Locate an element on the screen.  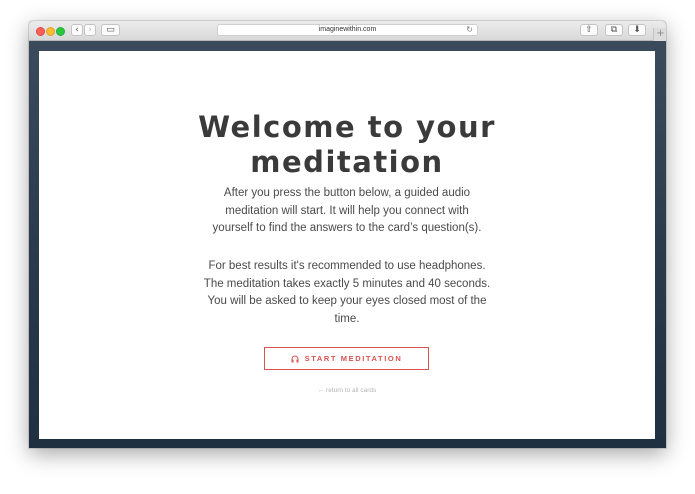
chevron-right-icon: › is located at coordinates (90, 30).